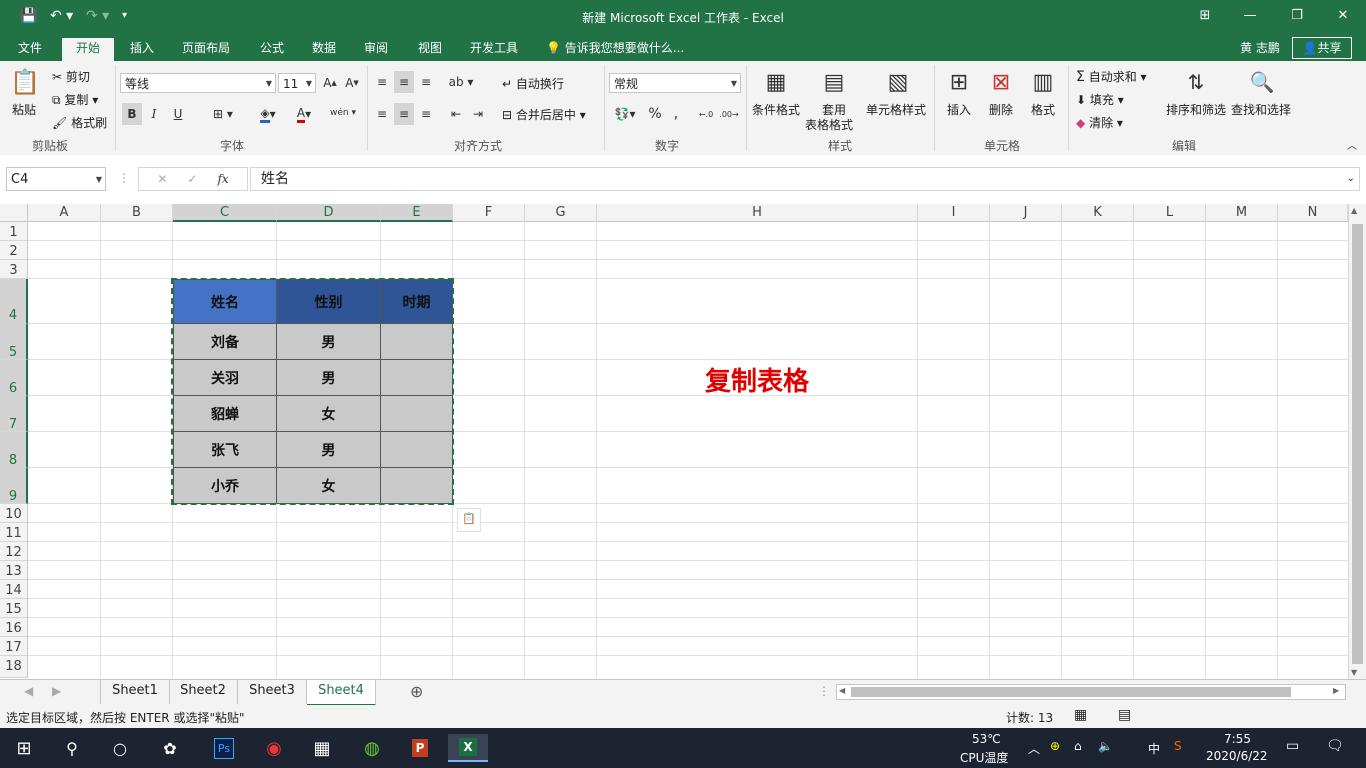  I want to click on row-header: 4, so click(14, 301).